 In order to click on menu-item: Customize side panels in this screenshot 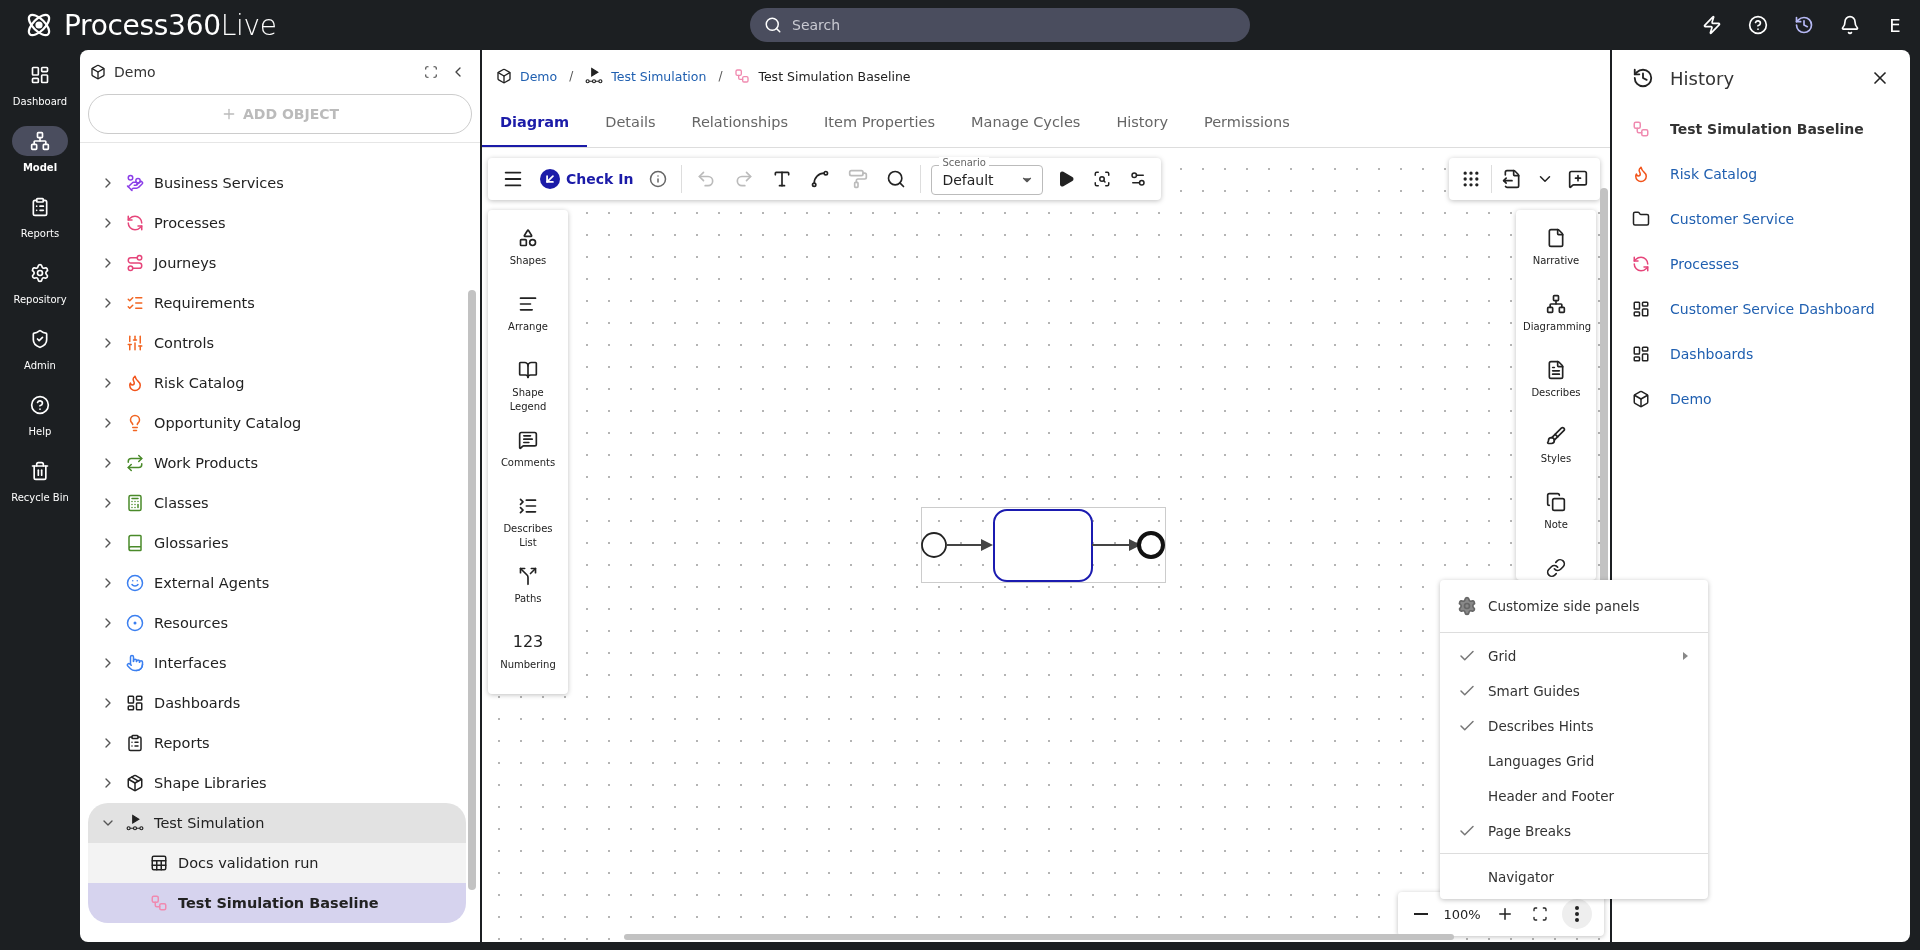, I will do `click(1574, 606)`.